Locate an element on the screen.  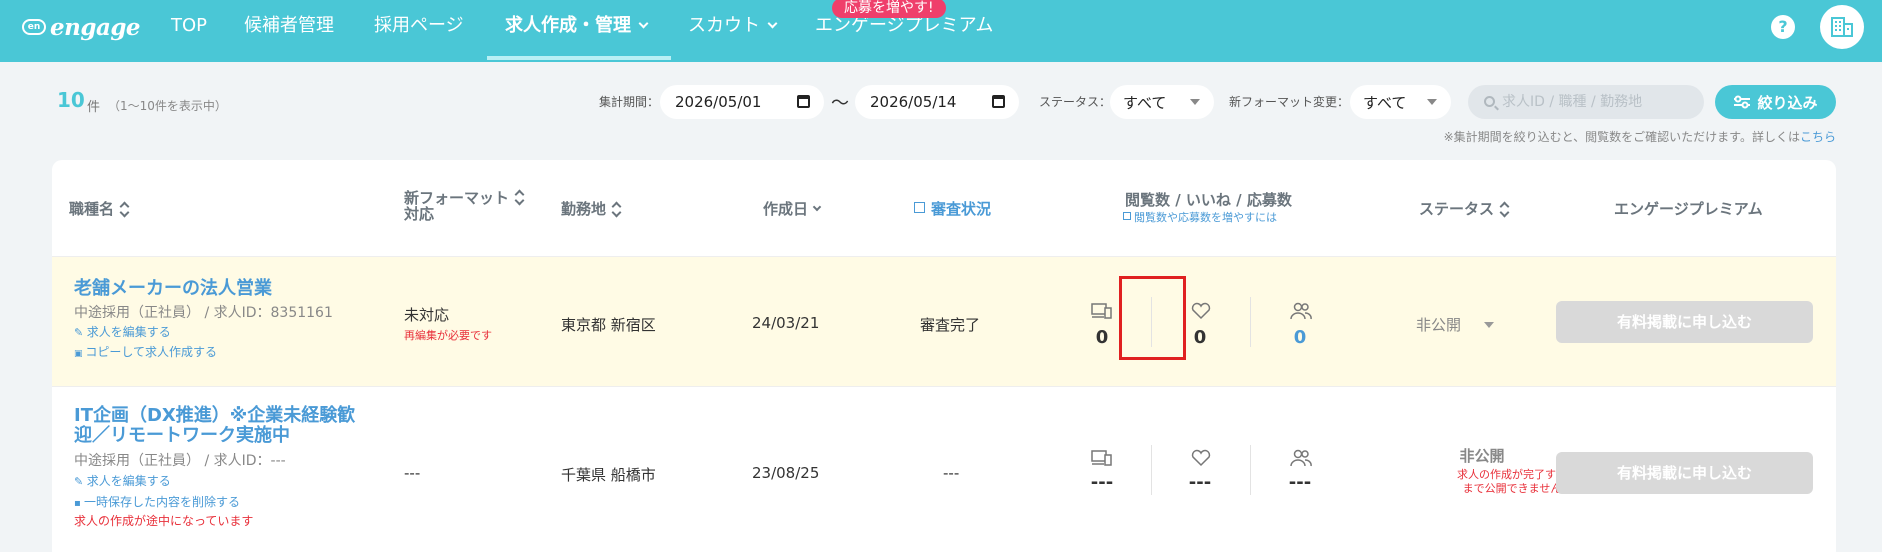
review-status: --- is located at coordinates (951, 473).